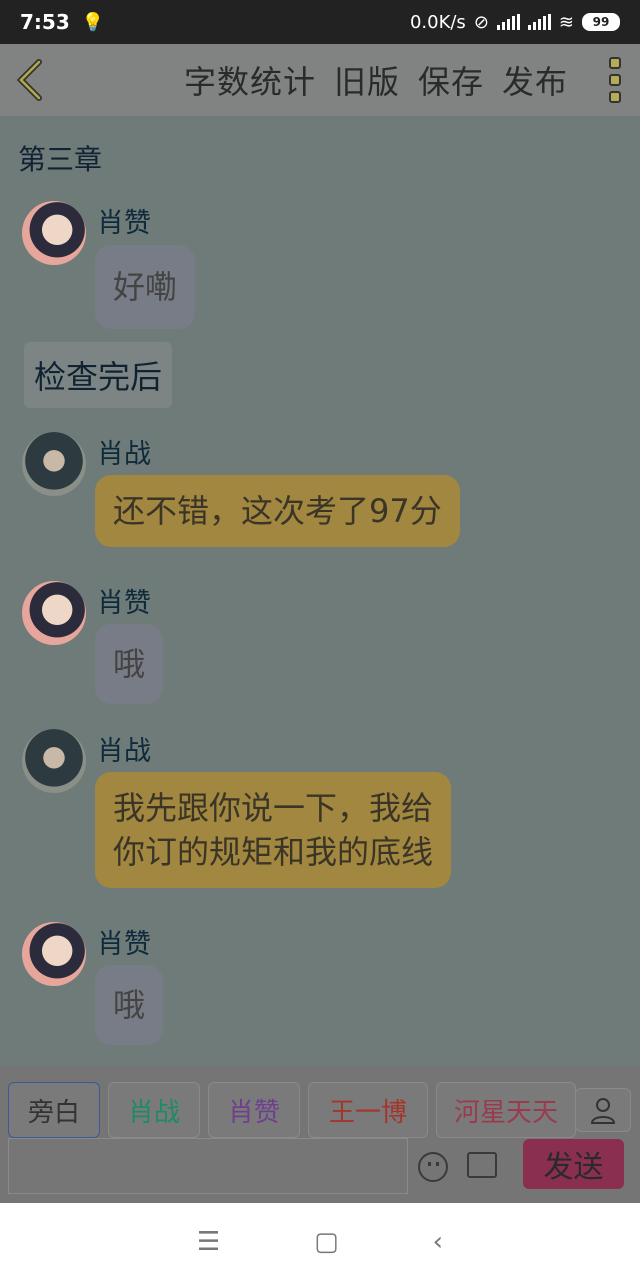 The width and height of the screenshot is (640, 1280). Describe the element at coordinates (60, 159) in the screenshot. I see `chapter-title: 第三章` at that location.